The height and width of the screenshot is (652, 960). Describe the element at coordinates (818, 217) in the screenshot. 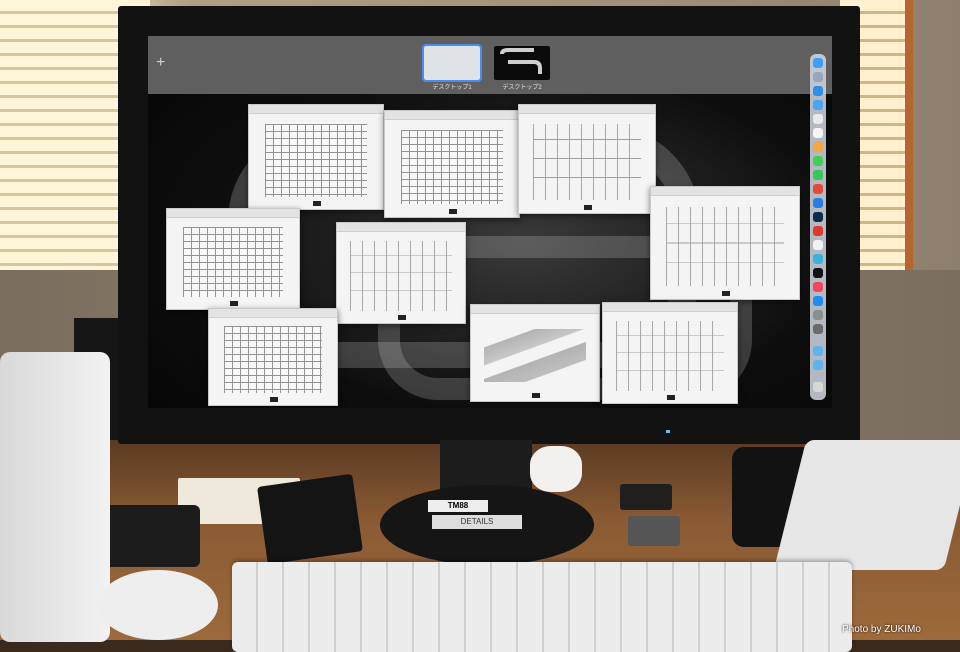

I see `photoshop-icon` at that location.